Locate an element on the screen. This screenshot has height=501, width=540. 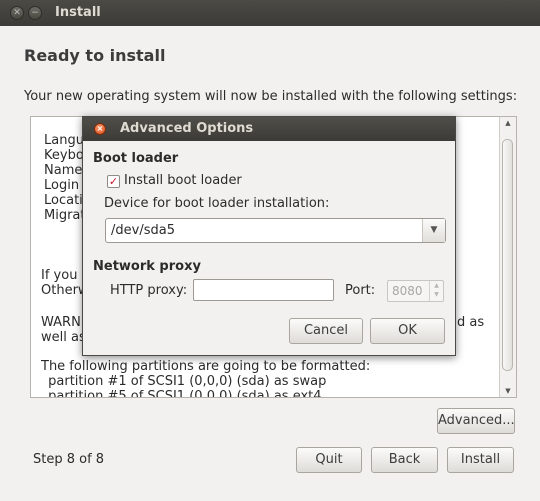
cancel-button: Cancel is located at coordinates (326, 331).